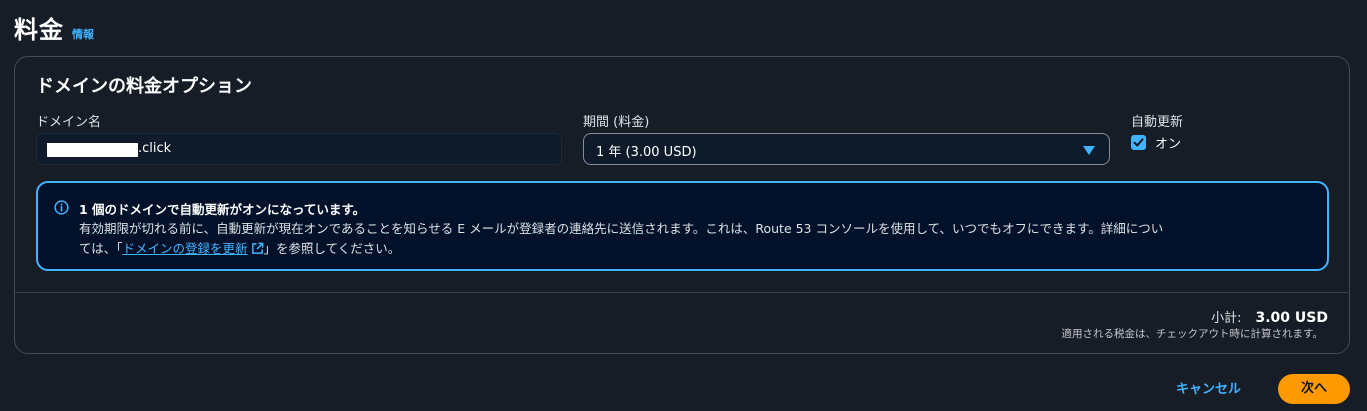 The image size is (1367, 411). I want to click on subtotal-row: 小計: 3.00 USD, so click(1269, 316).